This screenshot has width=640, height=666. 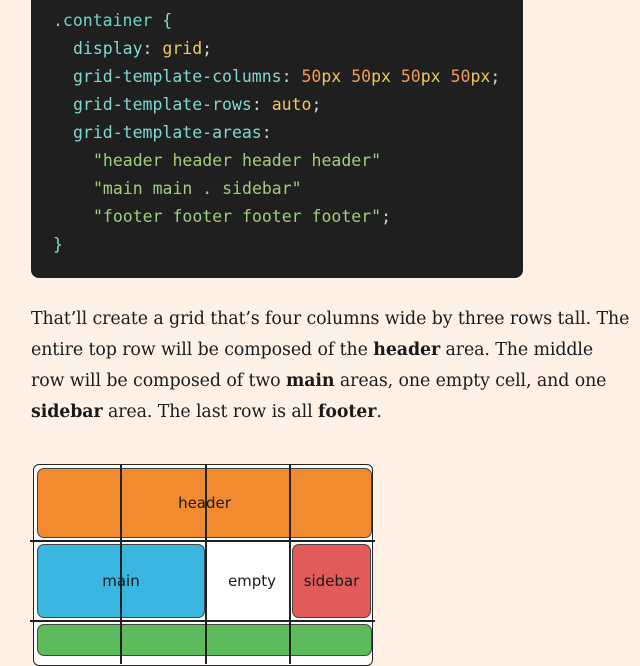 What do you see at coordinates (162, 104) in the screenshot?
I see `code-prop-rows: grid-template-rows` at bounding box center [162, 104].